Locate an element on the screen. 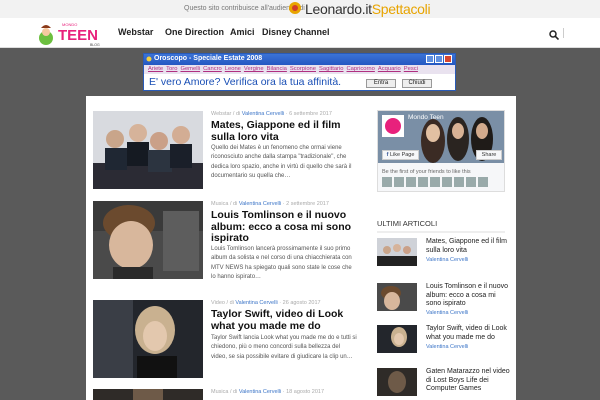 The width and height of the screenshot is (600, 400). zodiac-link: Acquario is located at coordinates (389, 69).